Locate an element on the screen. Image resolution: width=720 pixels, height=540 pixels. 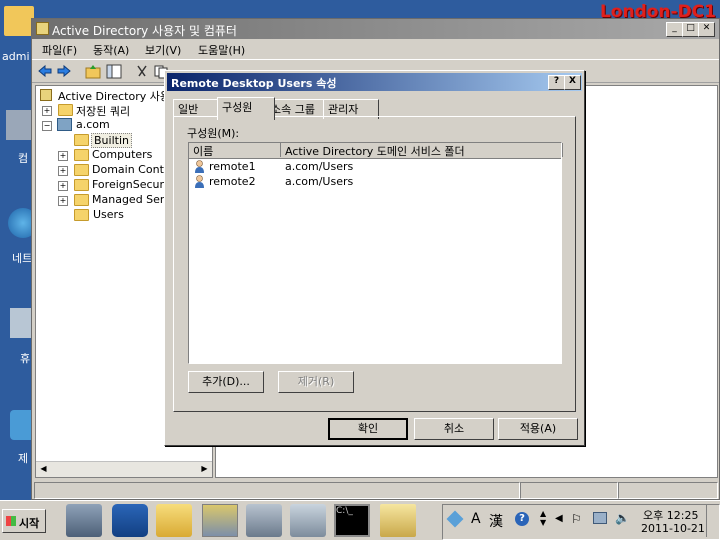
mmc-snapin-icon is located at coordinates (46, 95).